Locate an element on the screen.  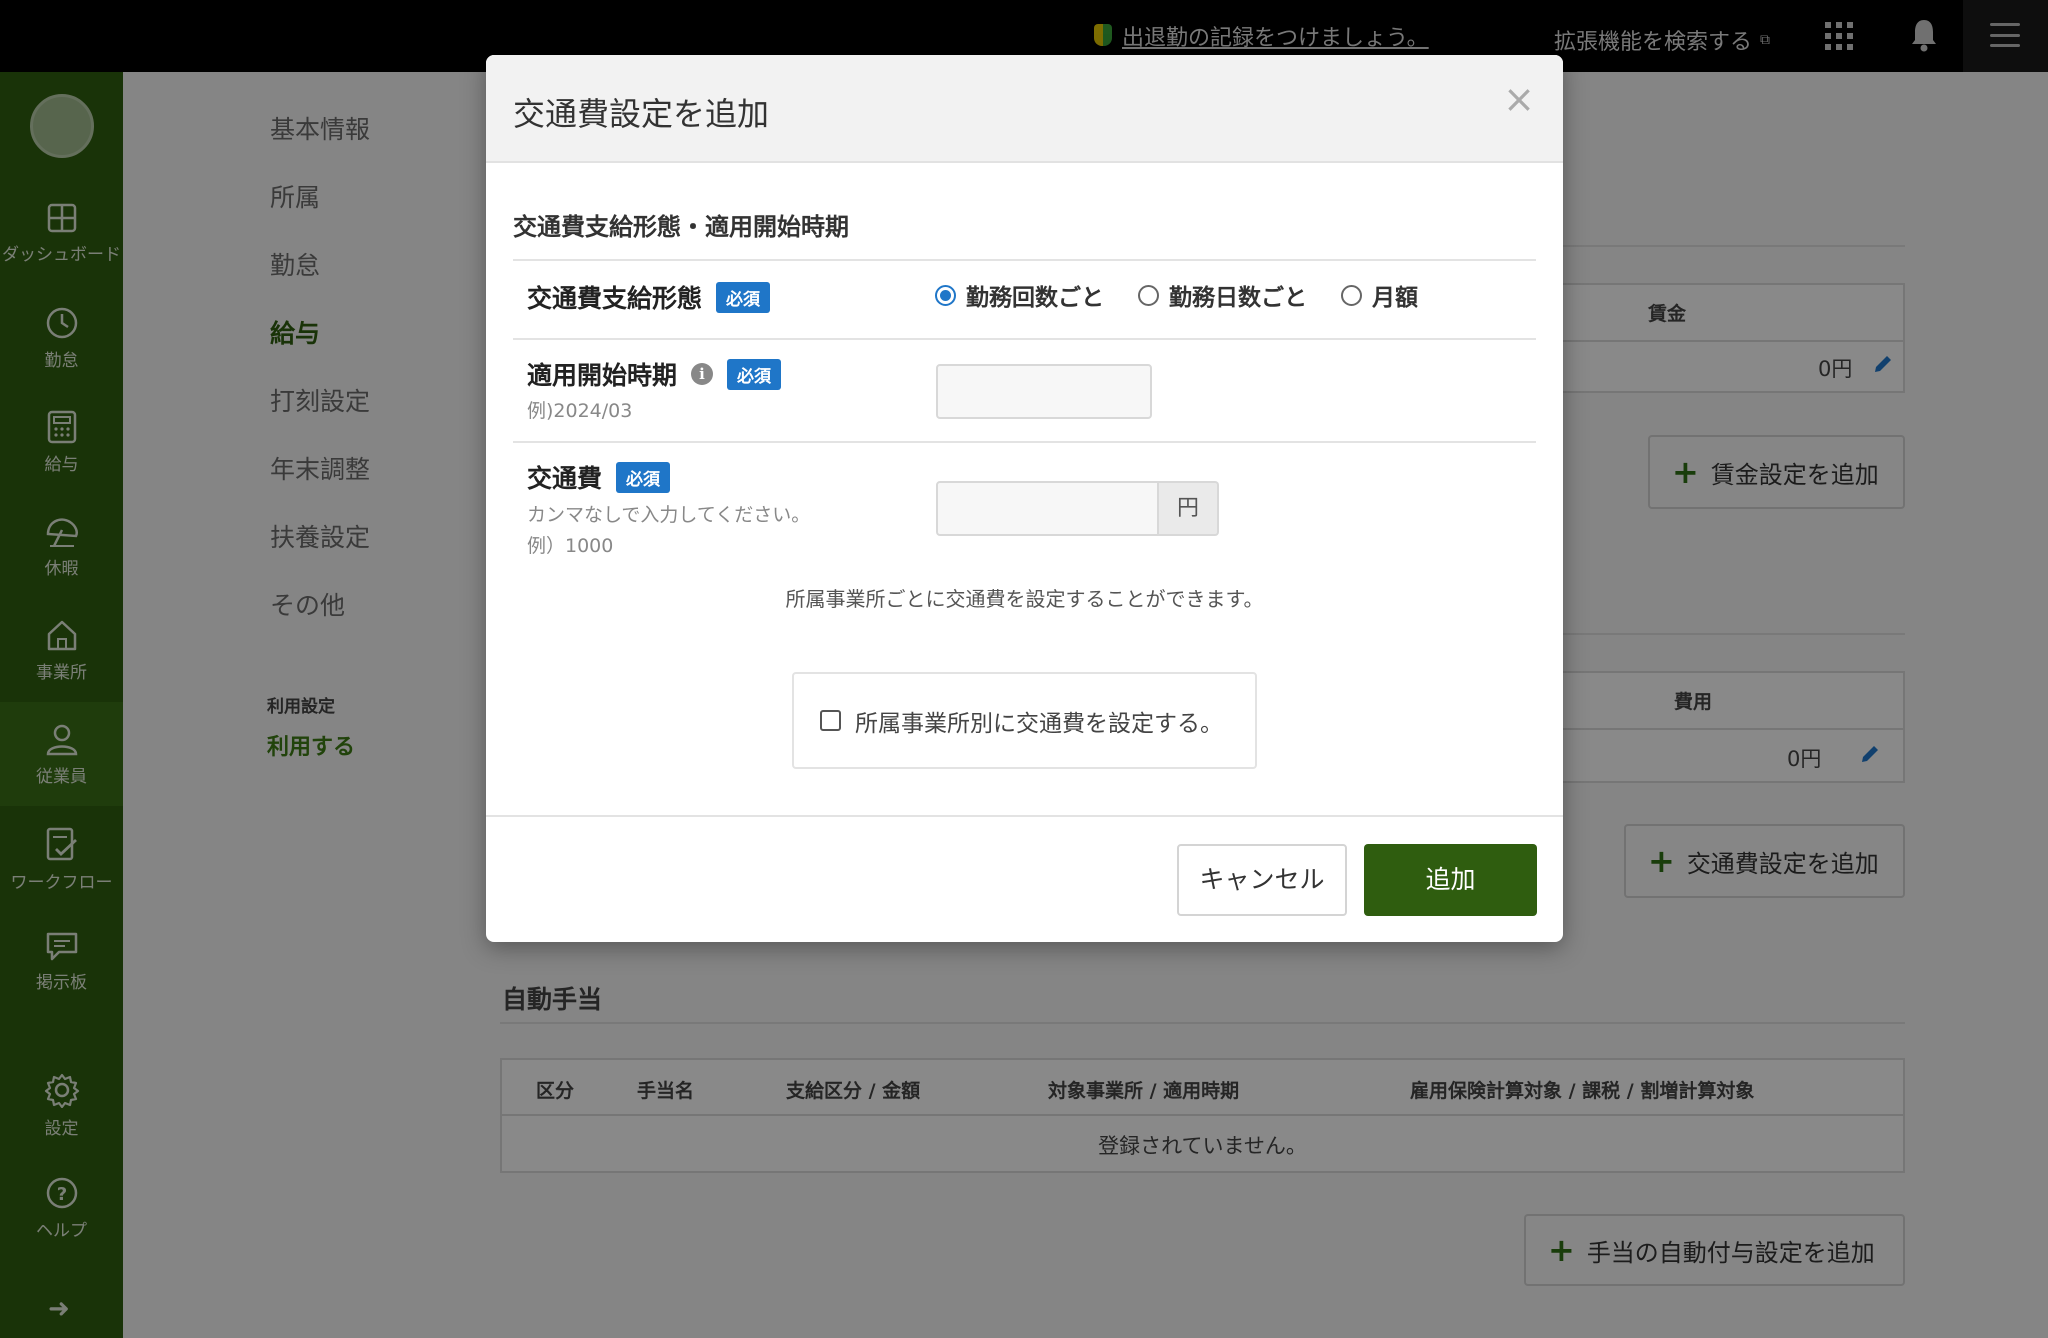
cost-hint-format: カンマなしで入力してください。 is located at coordinates (669, 515).